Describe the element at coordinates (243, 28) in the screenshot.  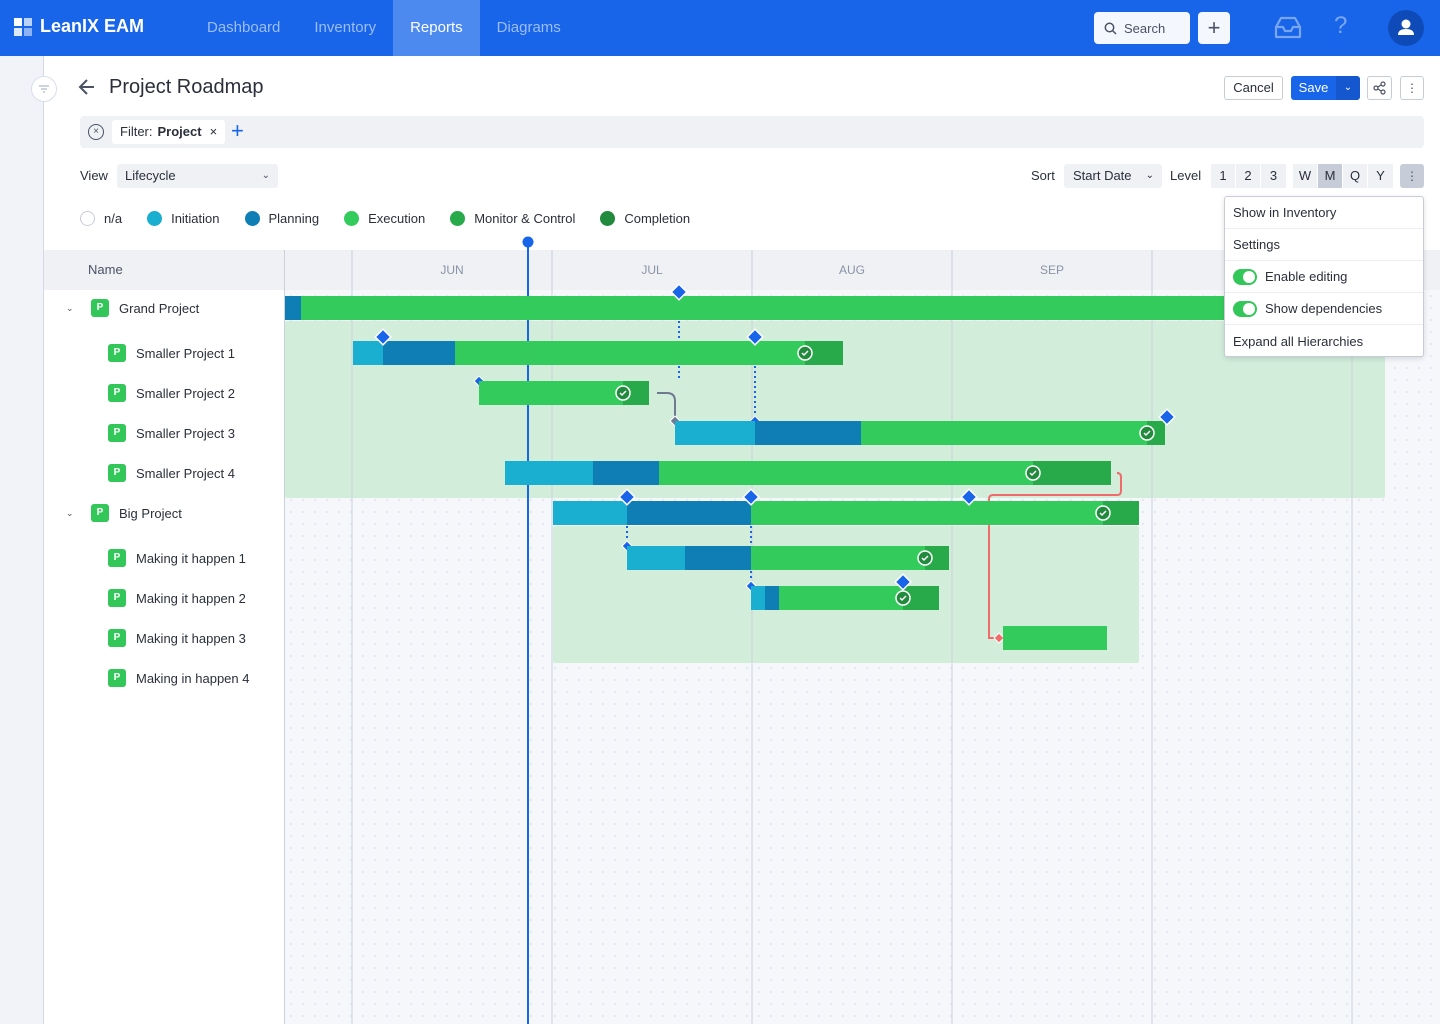
I see `nav-dashboard: Dashboard` at that location.